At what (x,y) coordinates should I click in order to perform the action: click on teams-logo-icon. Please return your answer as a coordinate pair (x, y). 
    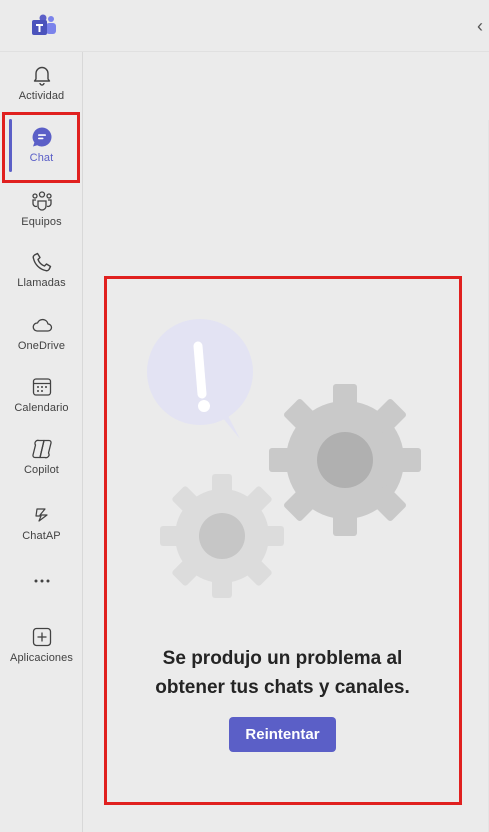
    Looking at the image, I should click on (44, 26).